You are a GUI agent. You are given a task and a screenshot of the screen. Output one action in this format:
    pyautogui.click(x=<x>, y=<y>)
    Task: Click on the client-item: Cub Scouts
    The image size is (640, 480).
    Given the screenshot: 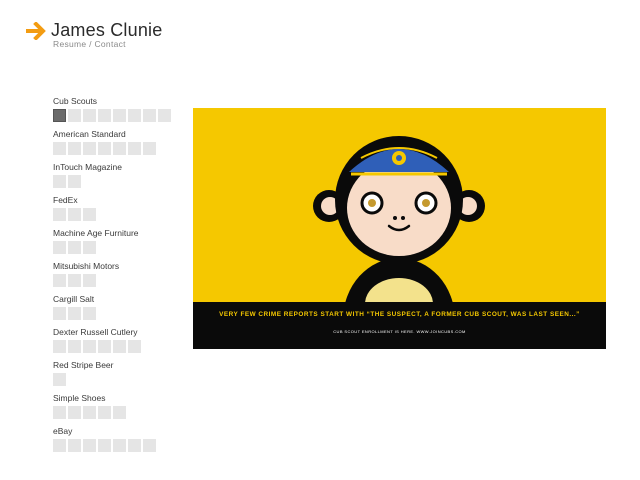 What is the action you would take?
    pyautogui.click(x=118, y=112)
    